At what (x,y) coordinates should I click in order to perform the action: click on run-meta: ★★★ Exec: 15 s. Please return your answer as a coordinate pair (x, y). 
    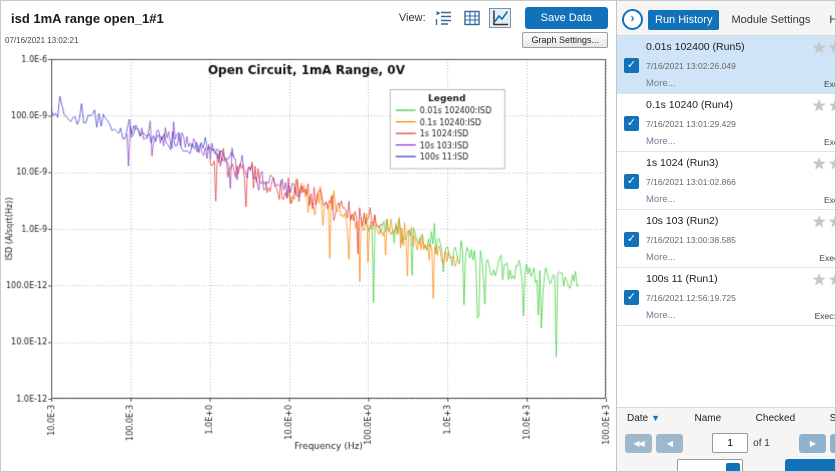
    Looking at the image, I should click on (823, 239).